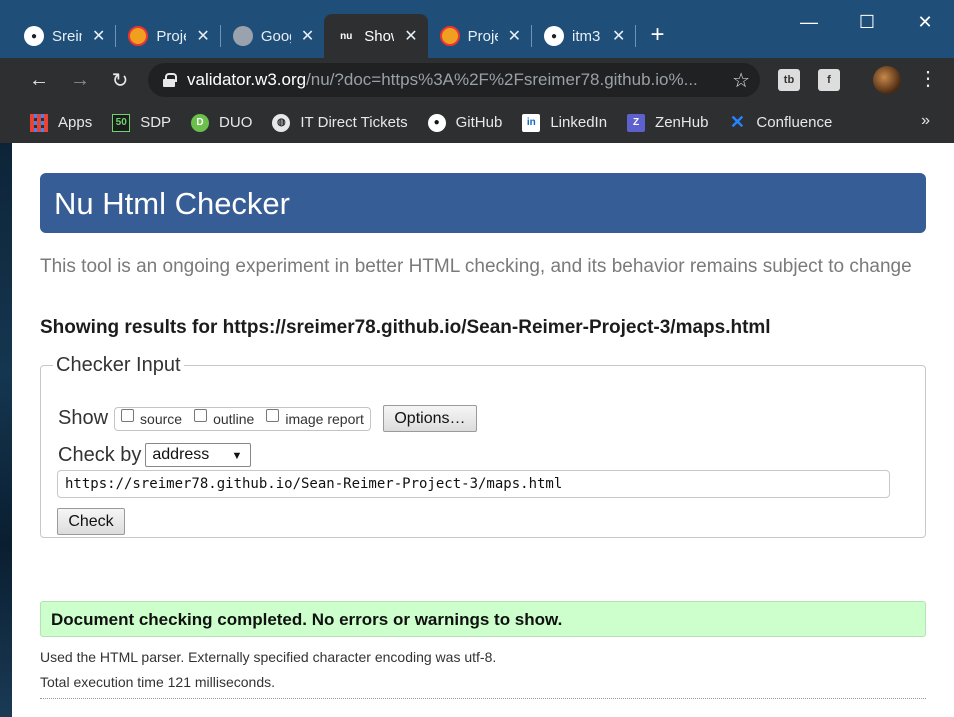 This screenshot has width=954, height=717. I want to click on duo-icon: D, so click(200, 122).